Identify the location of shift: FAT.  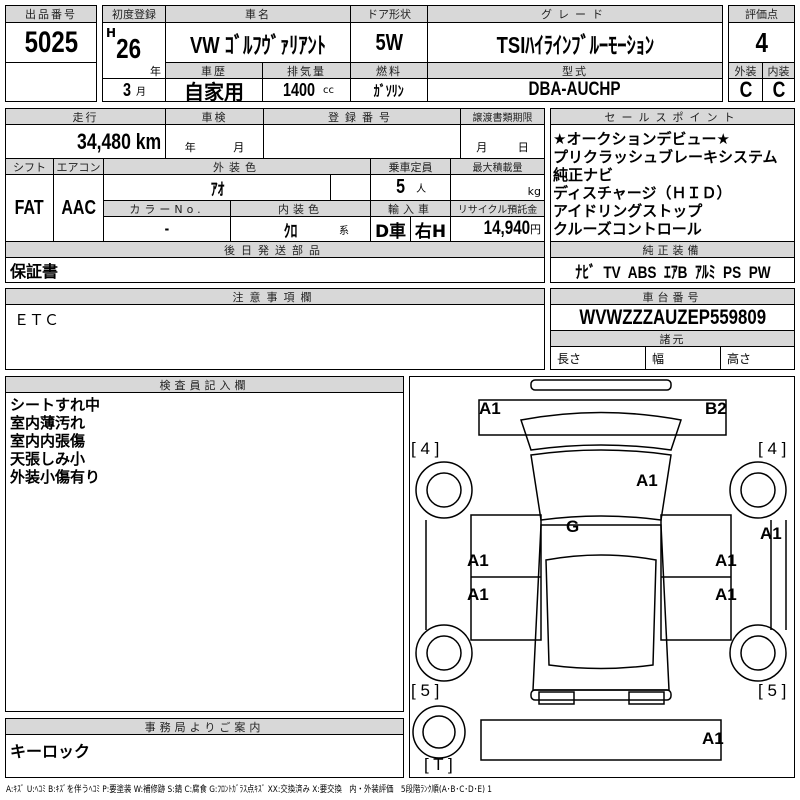
(29, 208).